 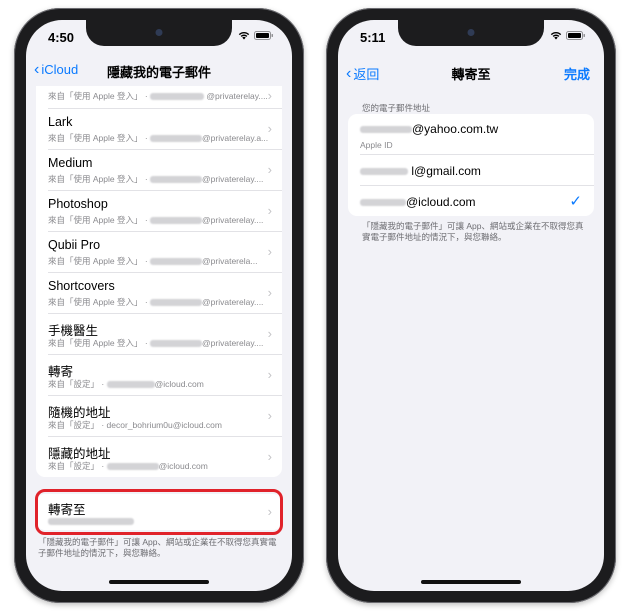 What do you see at coordinates (159, 512) in the screenshot?
I see `highlight-box` at bounding box center [159, 512].